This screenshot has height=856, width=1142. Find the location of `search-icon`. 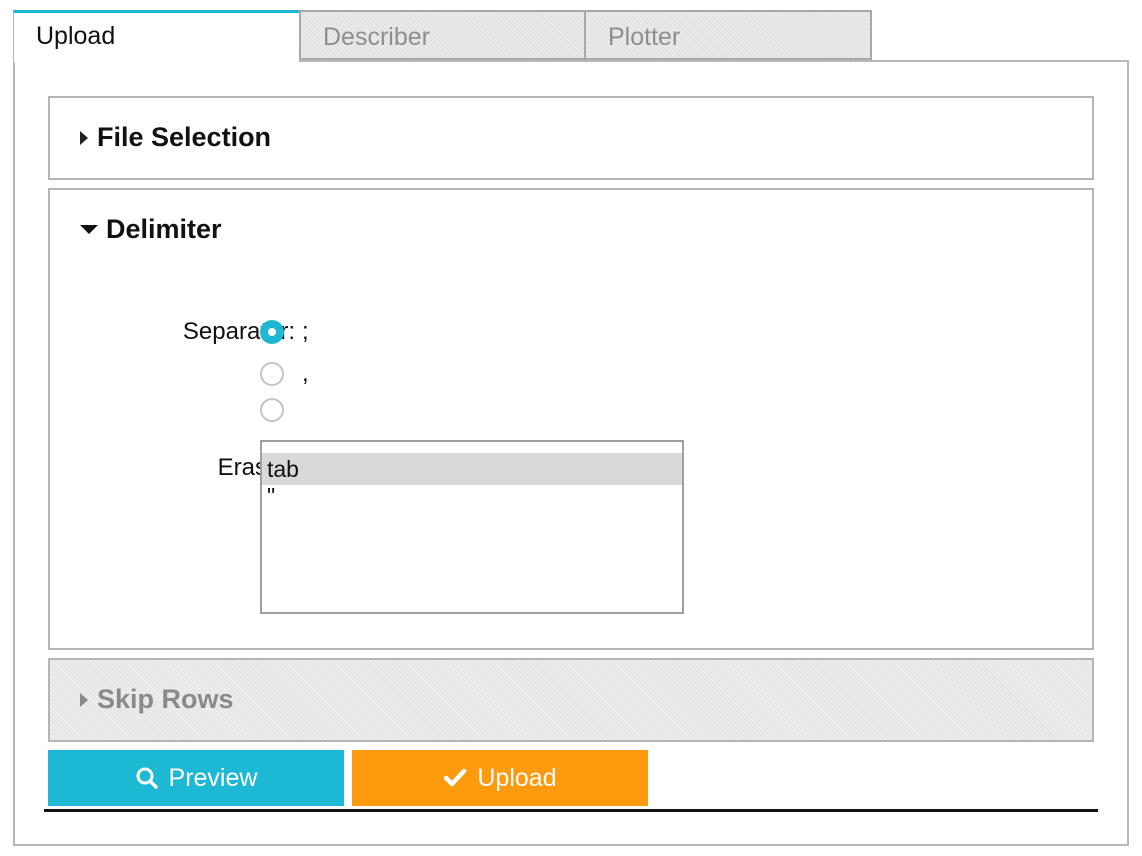

search-icon is located at coordinates (147, 778).